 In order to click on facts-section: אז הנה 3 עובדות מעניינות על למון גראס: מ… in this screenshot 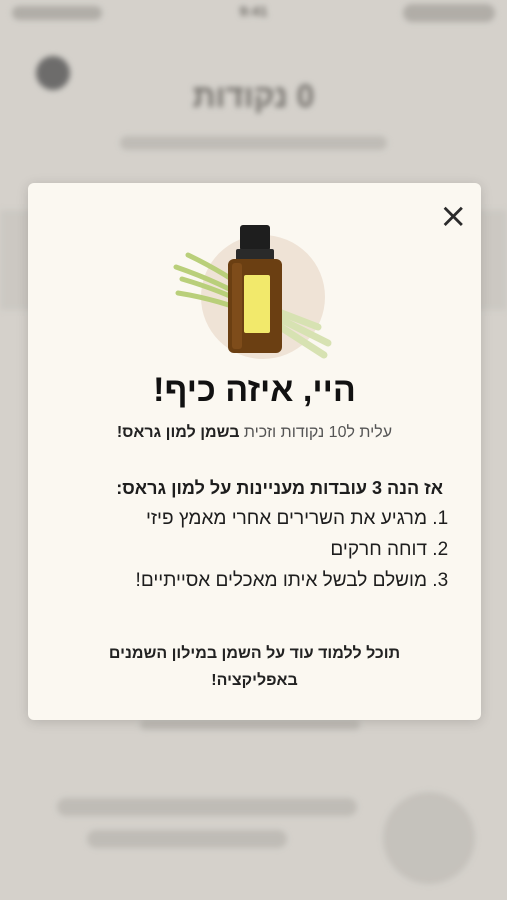, I will do `click(244, 537)`.